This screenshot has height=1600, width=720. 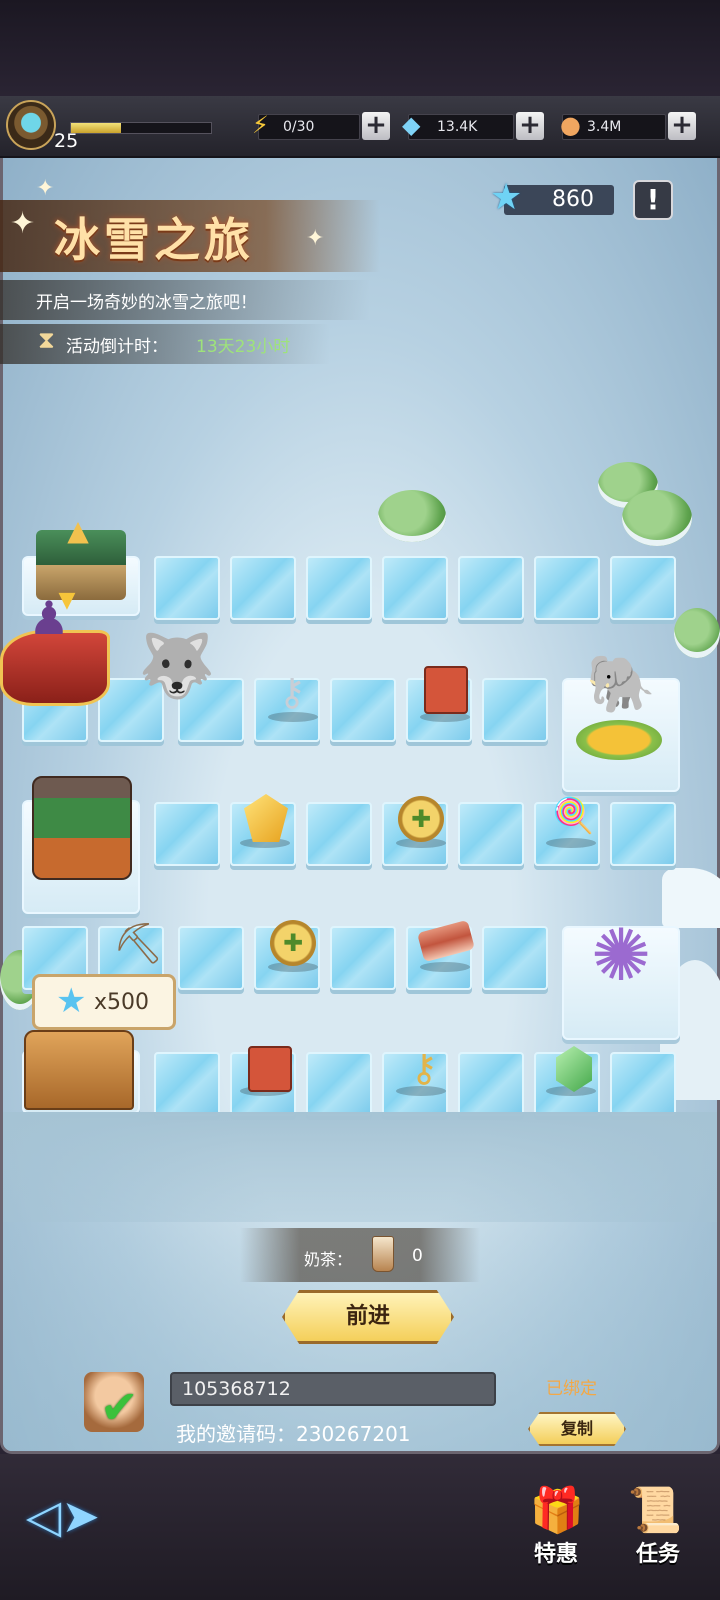 I want to click on add-coins-button: +, so click(x=682, y=126).